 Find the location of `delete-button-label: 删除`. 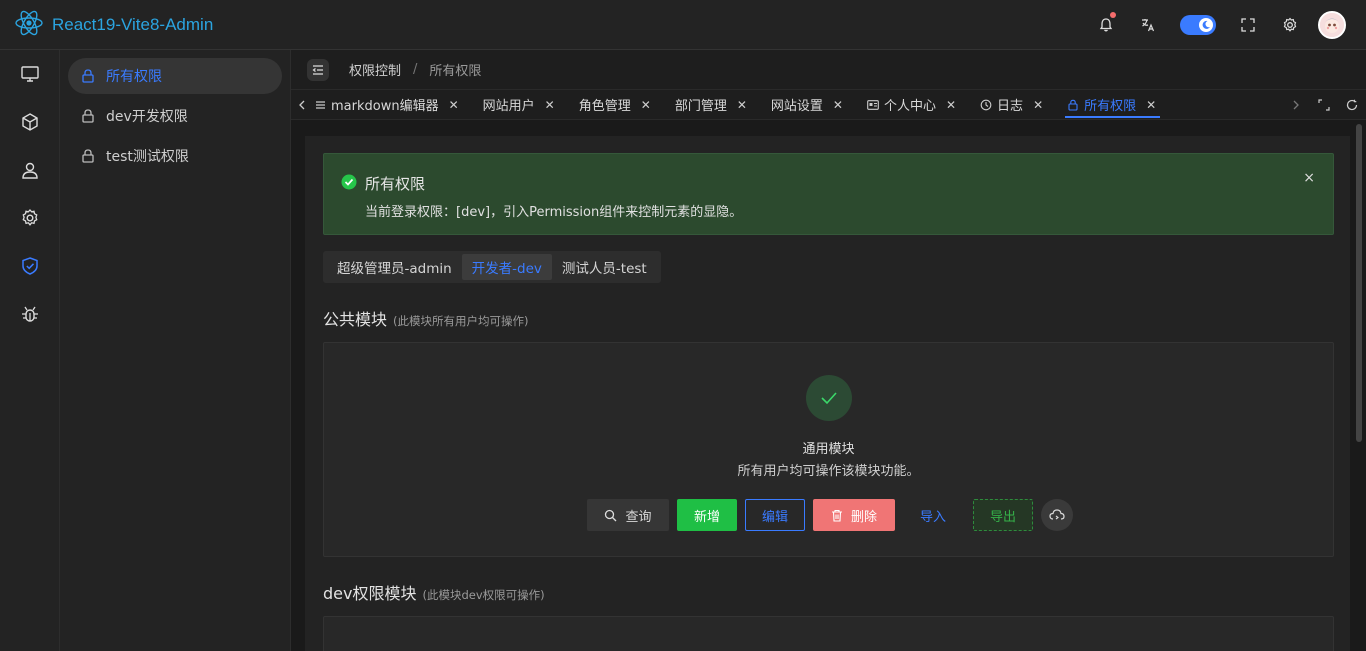

delete-button-label: 删除 is located at coordinates (863, 517).